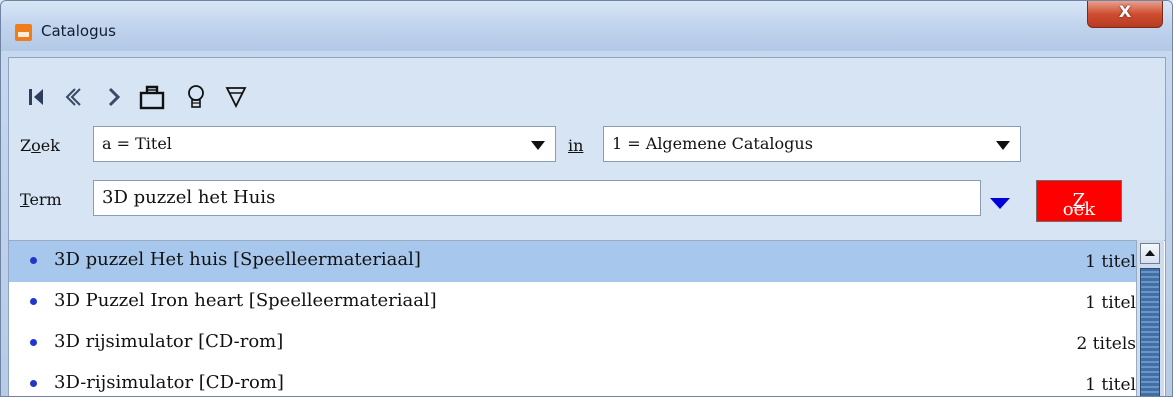 Image resolution: width=1173 pixels, height=397 pixels. What do you see at coordinates (324, 144) in the screenshot?
I see `zoek-field-select: a = Titel` at bounding box center [324, 144].